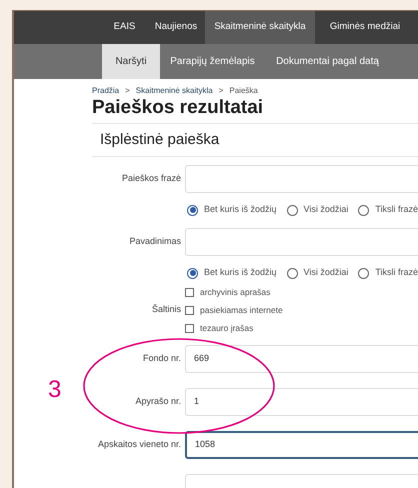 This screenshot has width=418, height=488. What do you see at coordinates (301, 358) in the screenshot?
I see `input-field: 669` at bounding box center [301, 358].